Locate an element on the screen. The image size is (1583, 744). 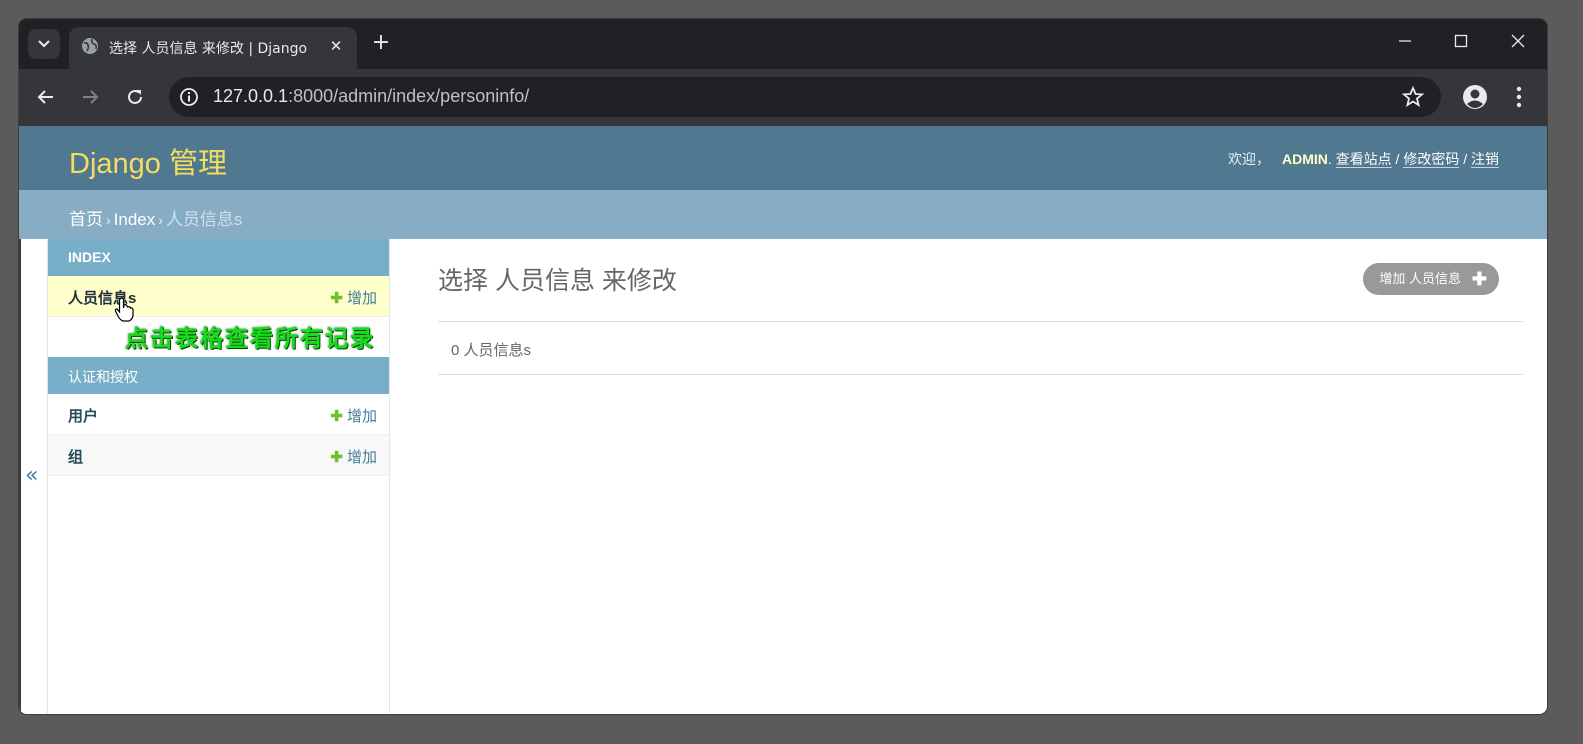
maximize-button is located at coordinates (1461, 43).